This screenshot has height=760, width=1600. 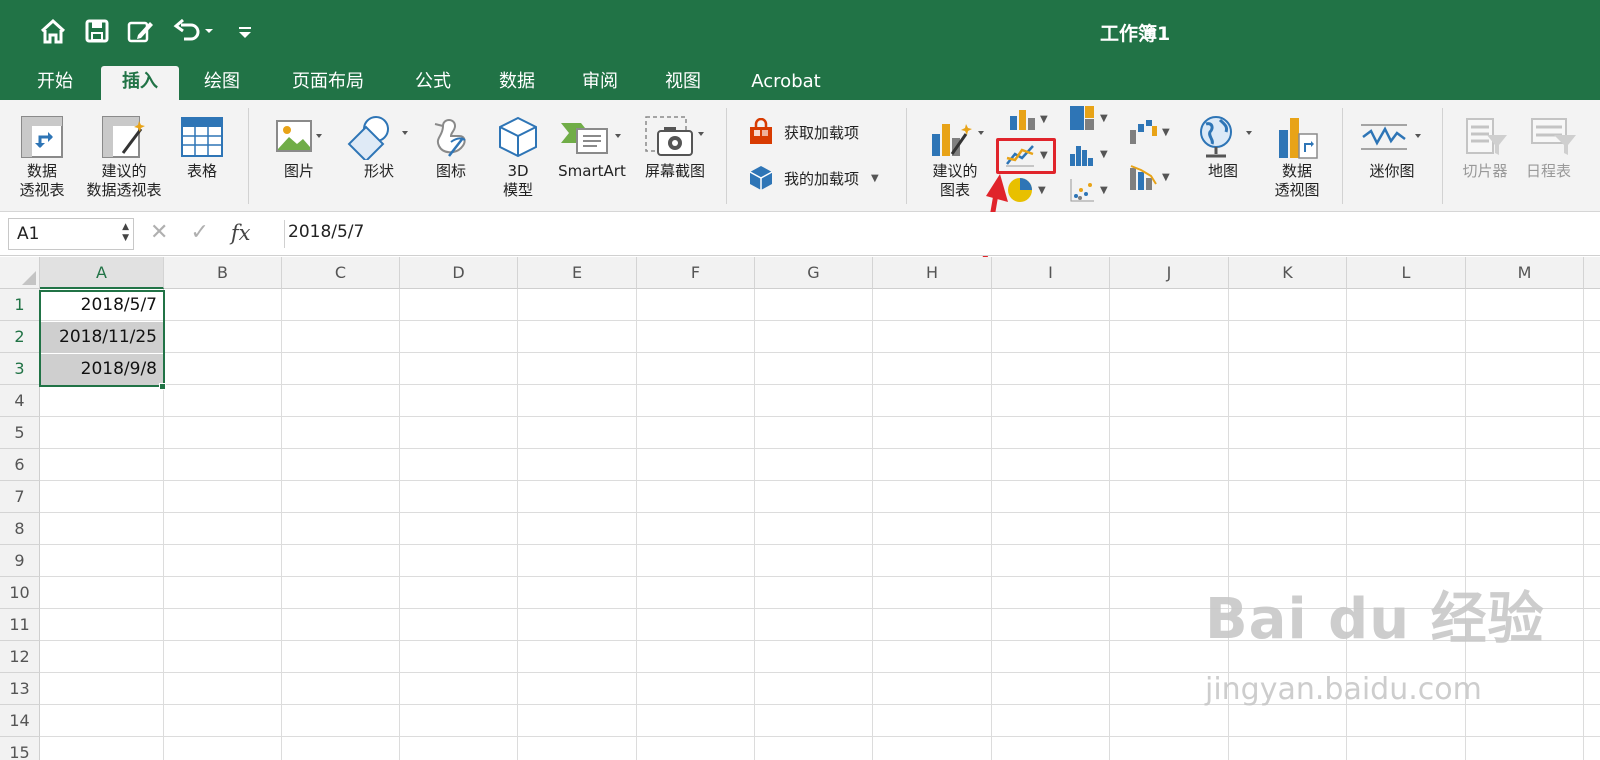 I want to click on column-header: J, so click(x=1169, y=273).